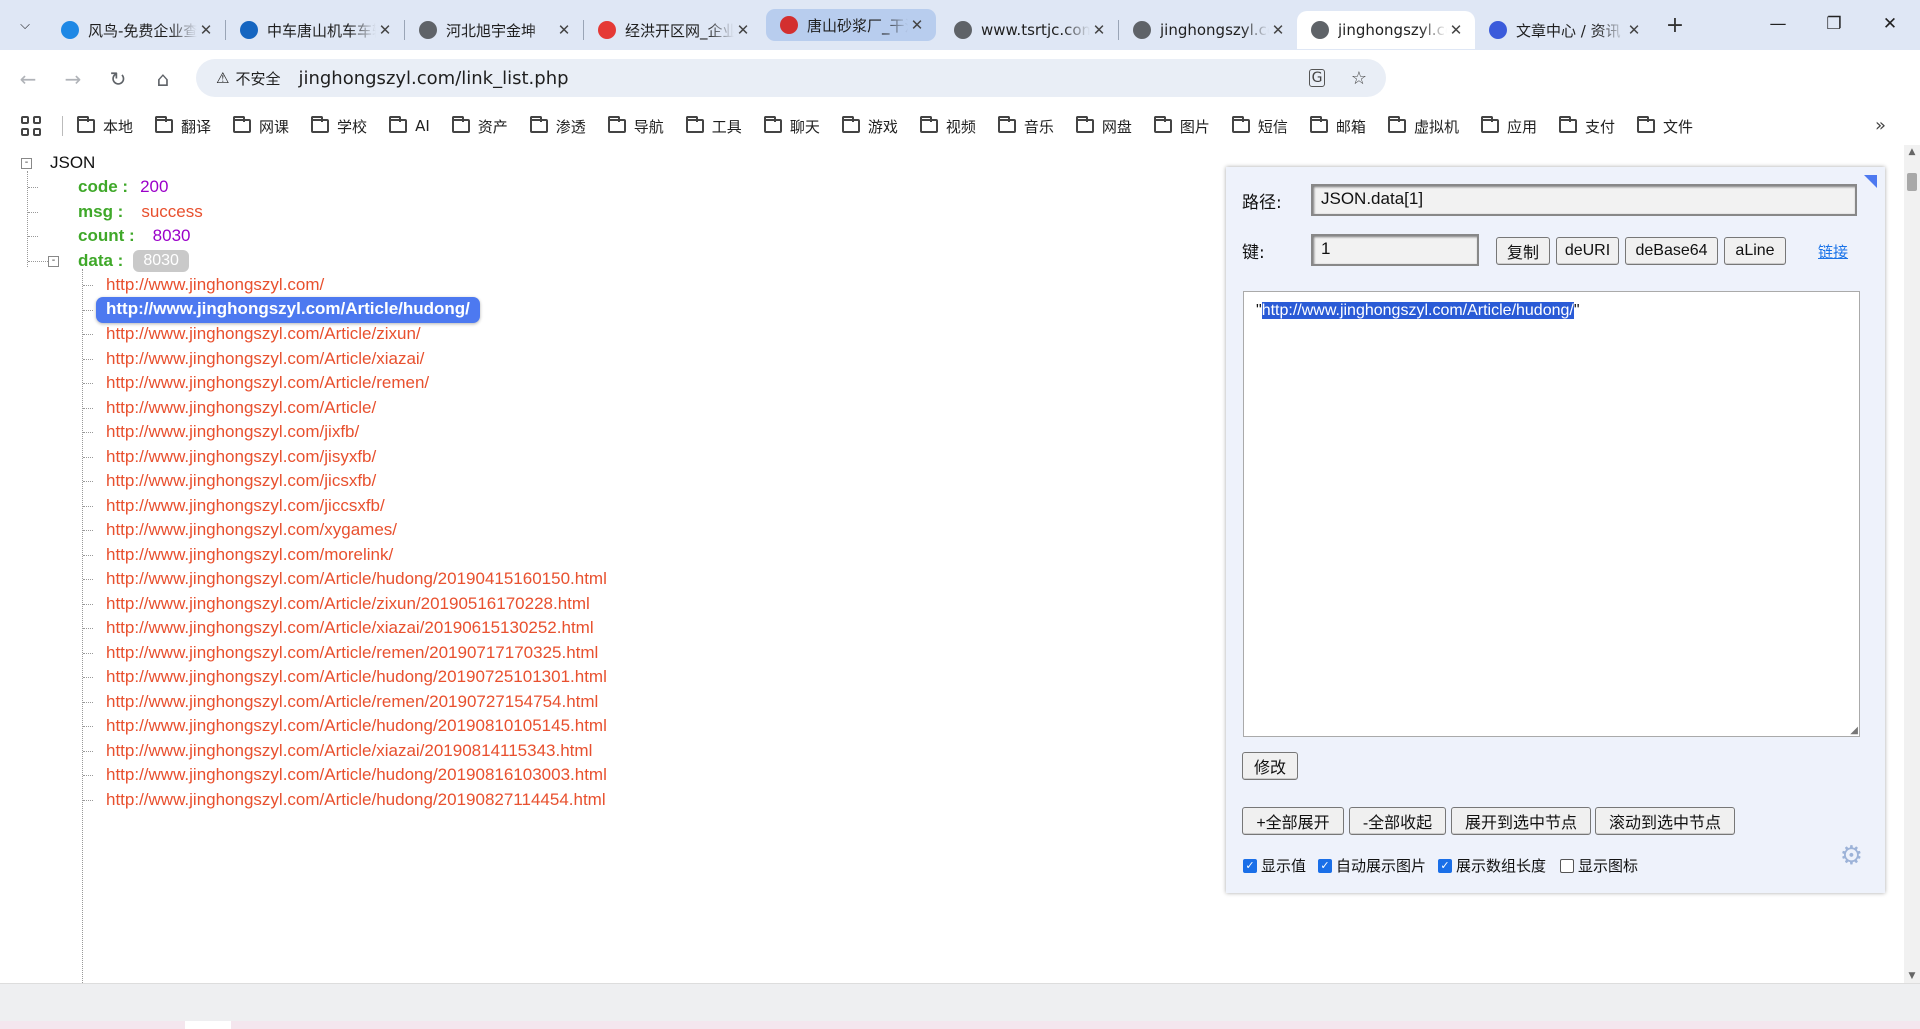 The height and width of the screenshot is (1029, 1920). What do you see at coordinates (134, 236) in the screenshot?
I see `tree-node-count: count : 8030` at bounding box center [134, 236].